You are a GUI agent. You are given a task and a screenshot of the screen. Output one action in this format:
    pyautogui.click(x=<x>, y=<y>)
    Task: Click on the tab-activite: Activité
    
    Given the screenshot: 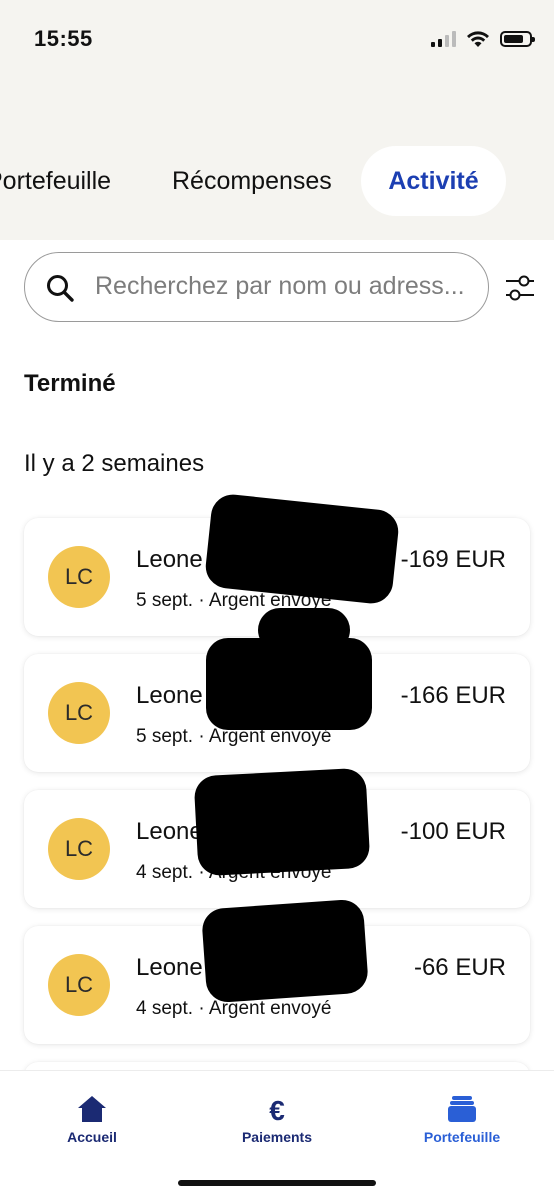 What is the action you would take?
    pyautogui.click(x=433, y=181)
    